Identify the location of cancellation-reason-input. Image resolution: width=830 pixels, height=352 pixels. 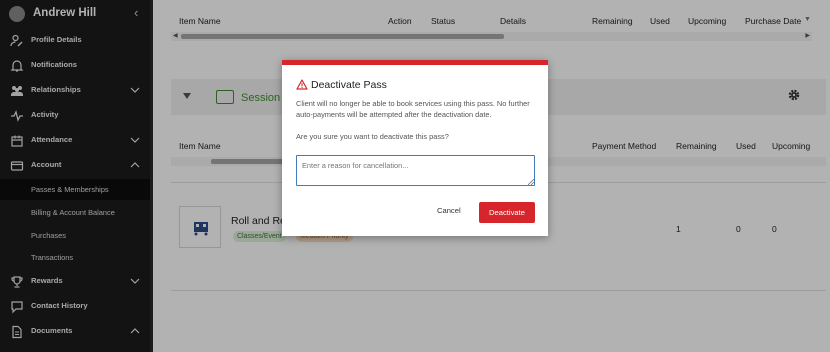
(415, 170).